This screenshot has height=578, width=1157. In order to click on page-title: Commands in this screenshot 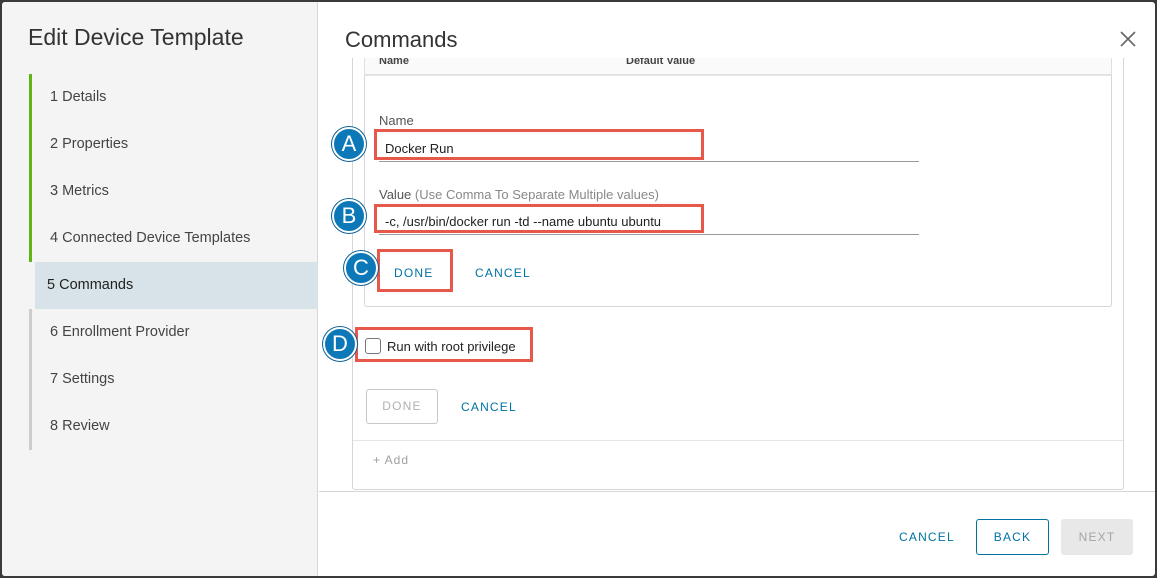, I will do `click(401, 39)`.